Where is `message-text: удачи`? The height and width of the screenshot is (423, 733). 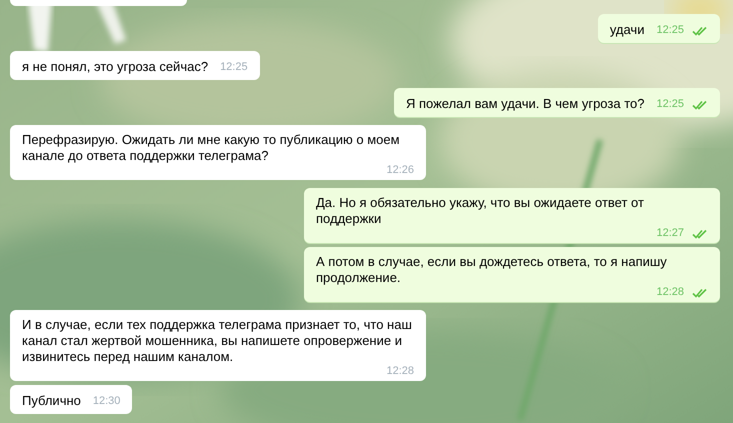
message-text: удачи is located at coordinates (627, 29).